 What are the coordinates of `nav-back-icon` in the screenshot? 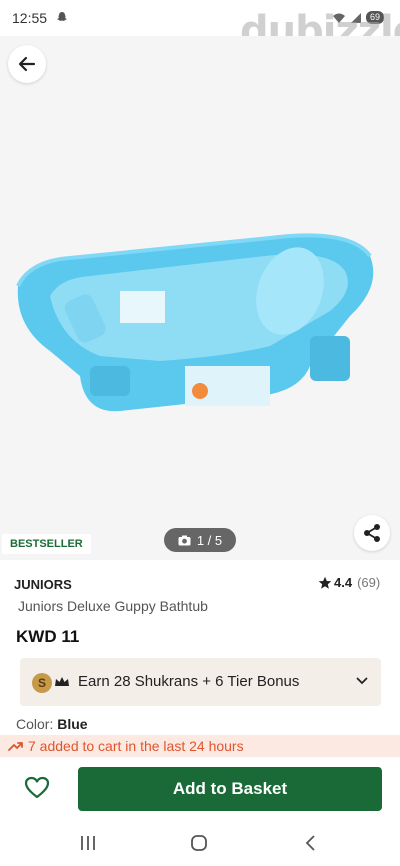 It's located at (311, 843).